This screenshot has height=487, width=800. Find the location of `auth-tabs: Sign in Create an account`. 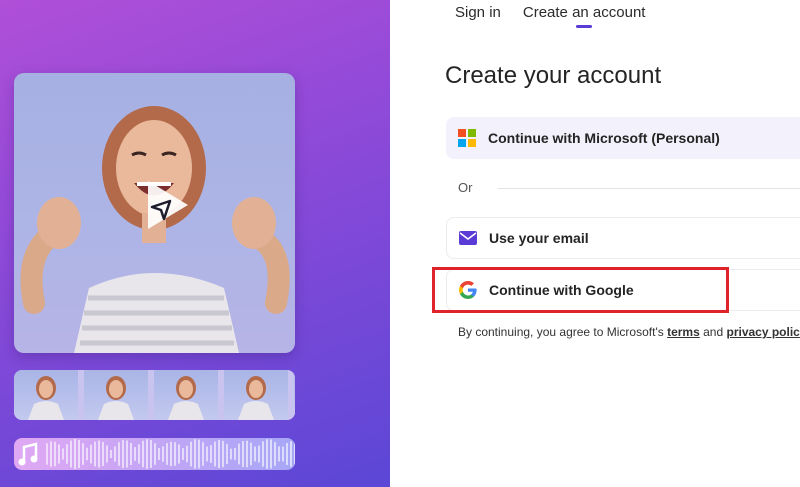

auth-tabs: Sign in Create an account is located at coordinates (550, 15).